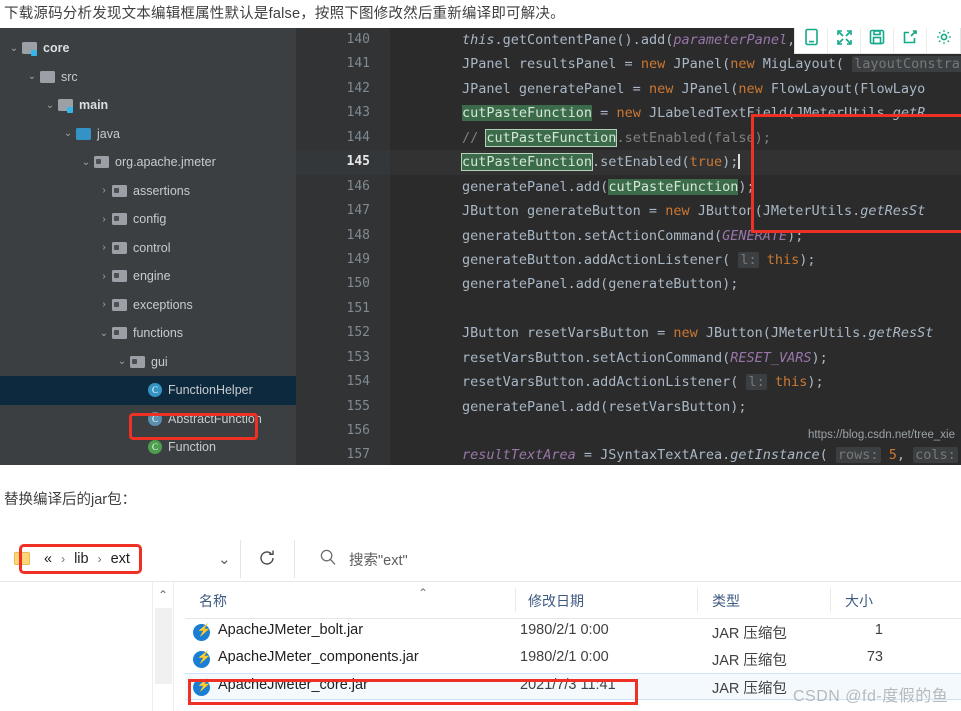  I want to click on column-header-row: 名称 ⌃ 修改日期 类型 大小, so click(573, 600).